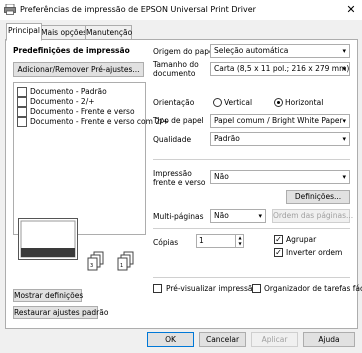 The height and width of the screenshot is (353, 362). What do you see at coordinates (10, 9) in the screenshot?
I see `printer-icon` at bounding box center [10, 9].